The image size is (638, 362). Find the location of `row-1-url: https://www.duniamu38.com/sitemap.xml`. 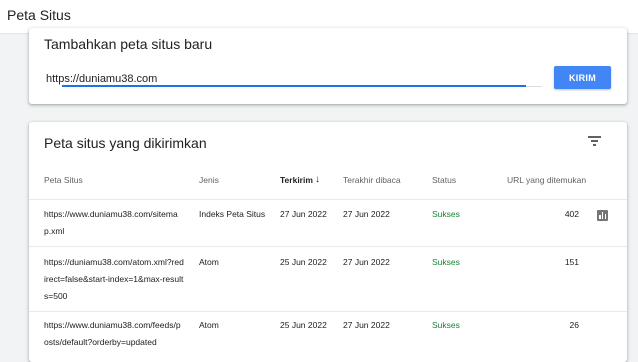

row-1-url: https://www.duniamu38.com/sitemap.xml is located at coordinates (114, 223).